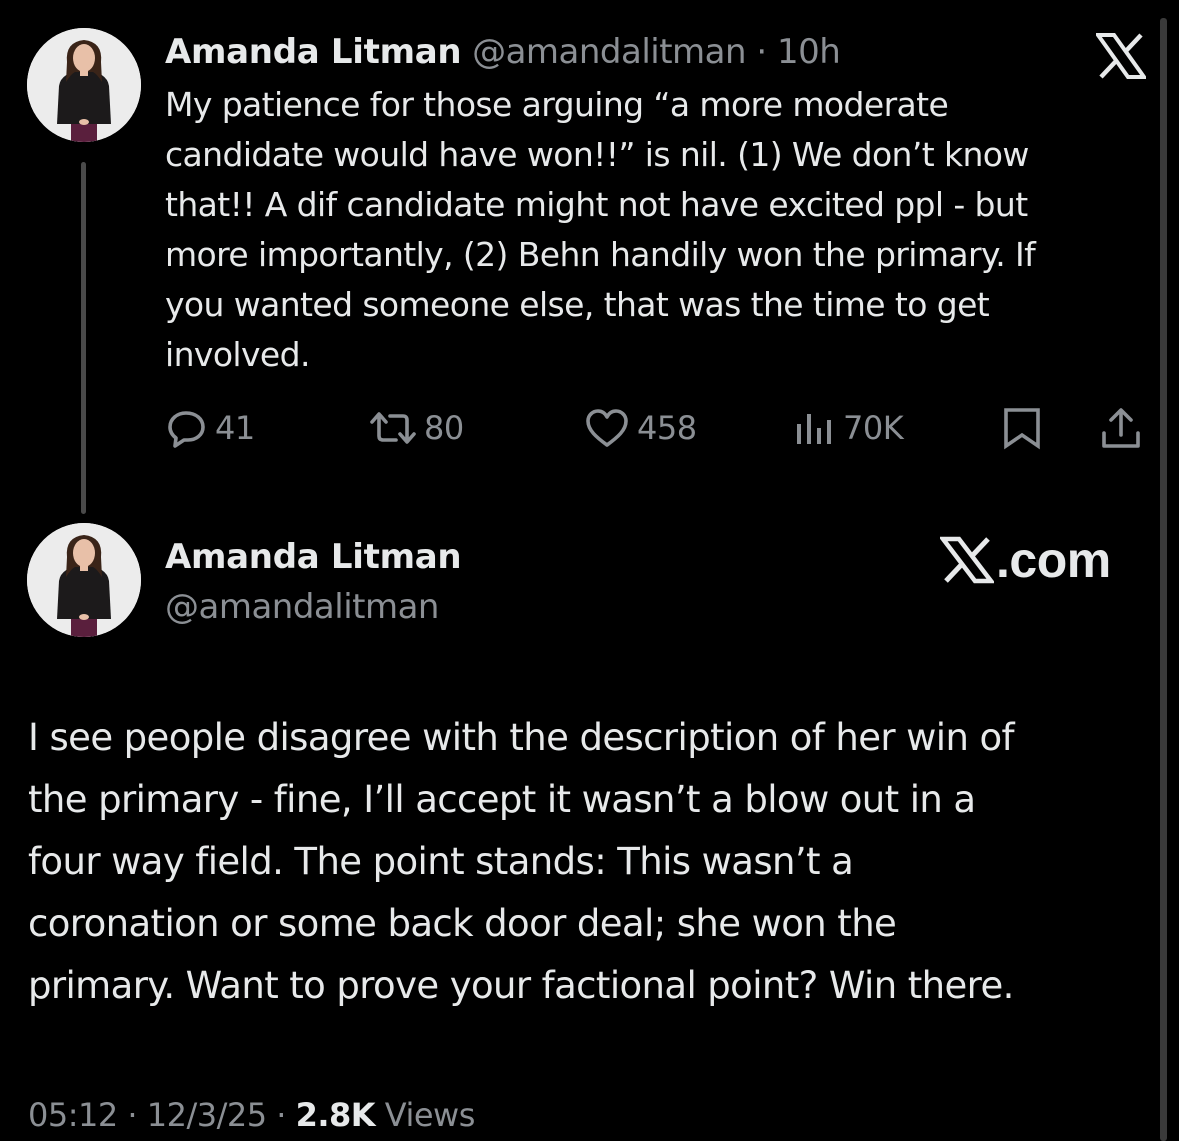 This screenshot has width=1179, height=1141. What do you see at coordinates (809, 52) in the screenshot?
I see `timestamp: 10h` at bounding box center [809, 52].